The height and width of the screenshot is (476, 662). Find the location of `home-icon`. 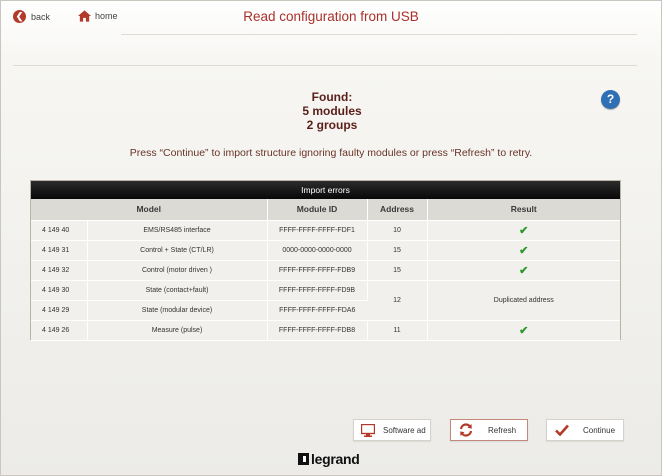

home-icon is located at coordinates (84, 16).